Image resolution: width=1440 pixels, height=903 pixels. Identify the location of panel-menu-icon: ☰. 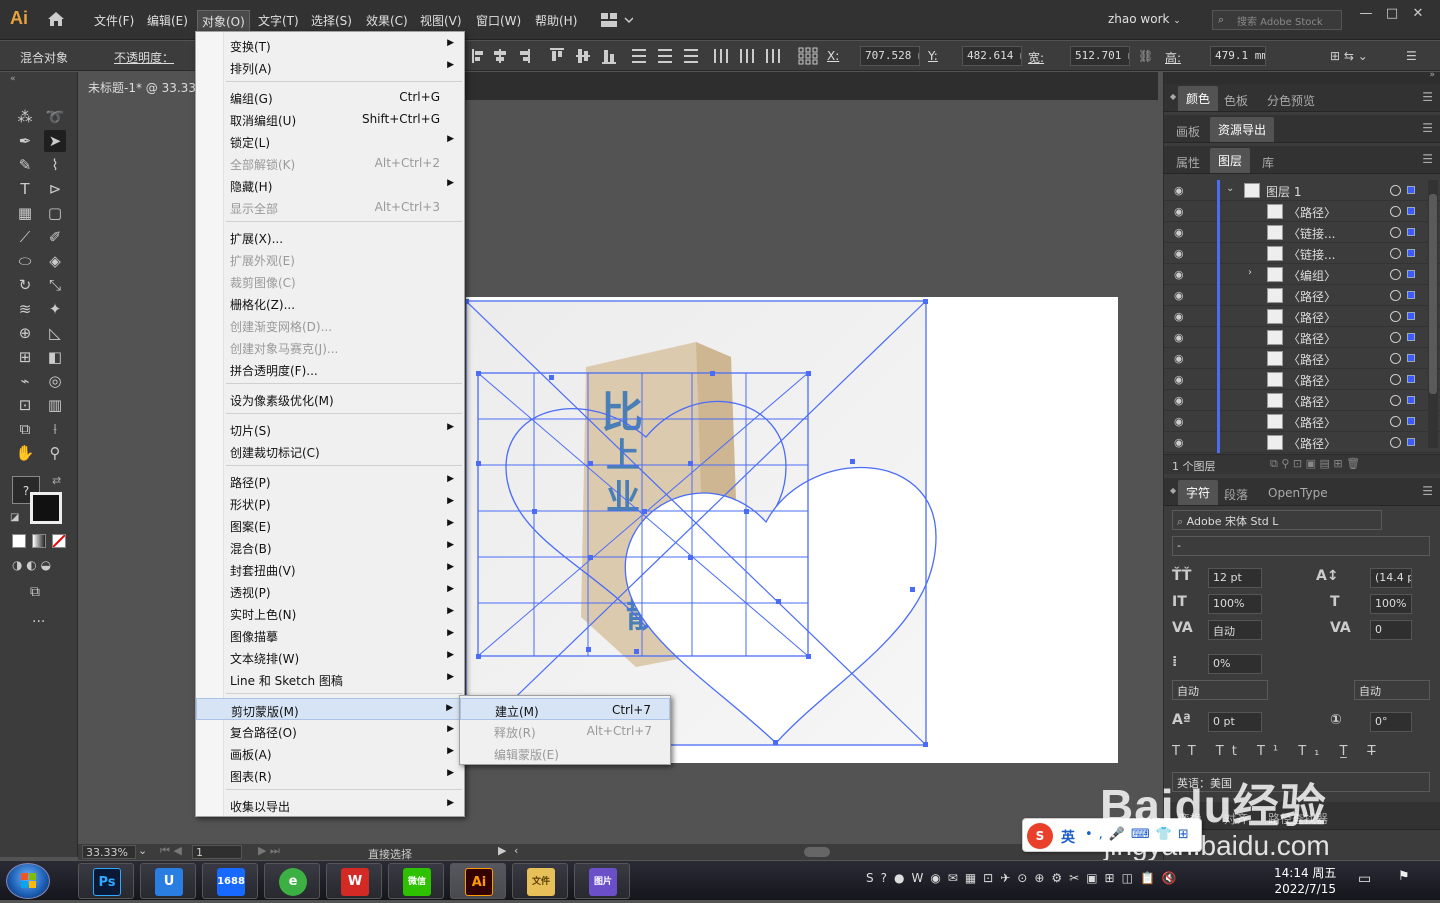
(1427, 97).